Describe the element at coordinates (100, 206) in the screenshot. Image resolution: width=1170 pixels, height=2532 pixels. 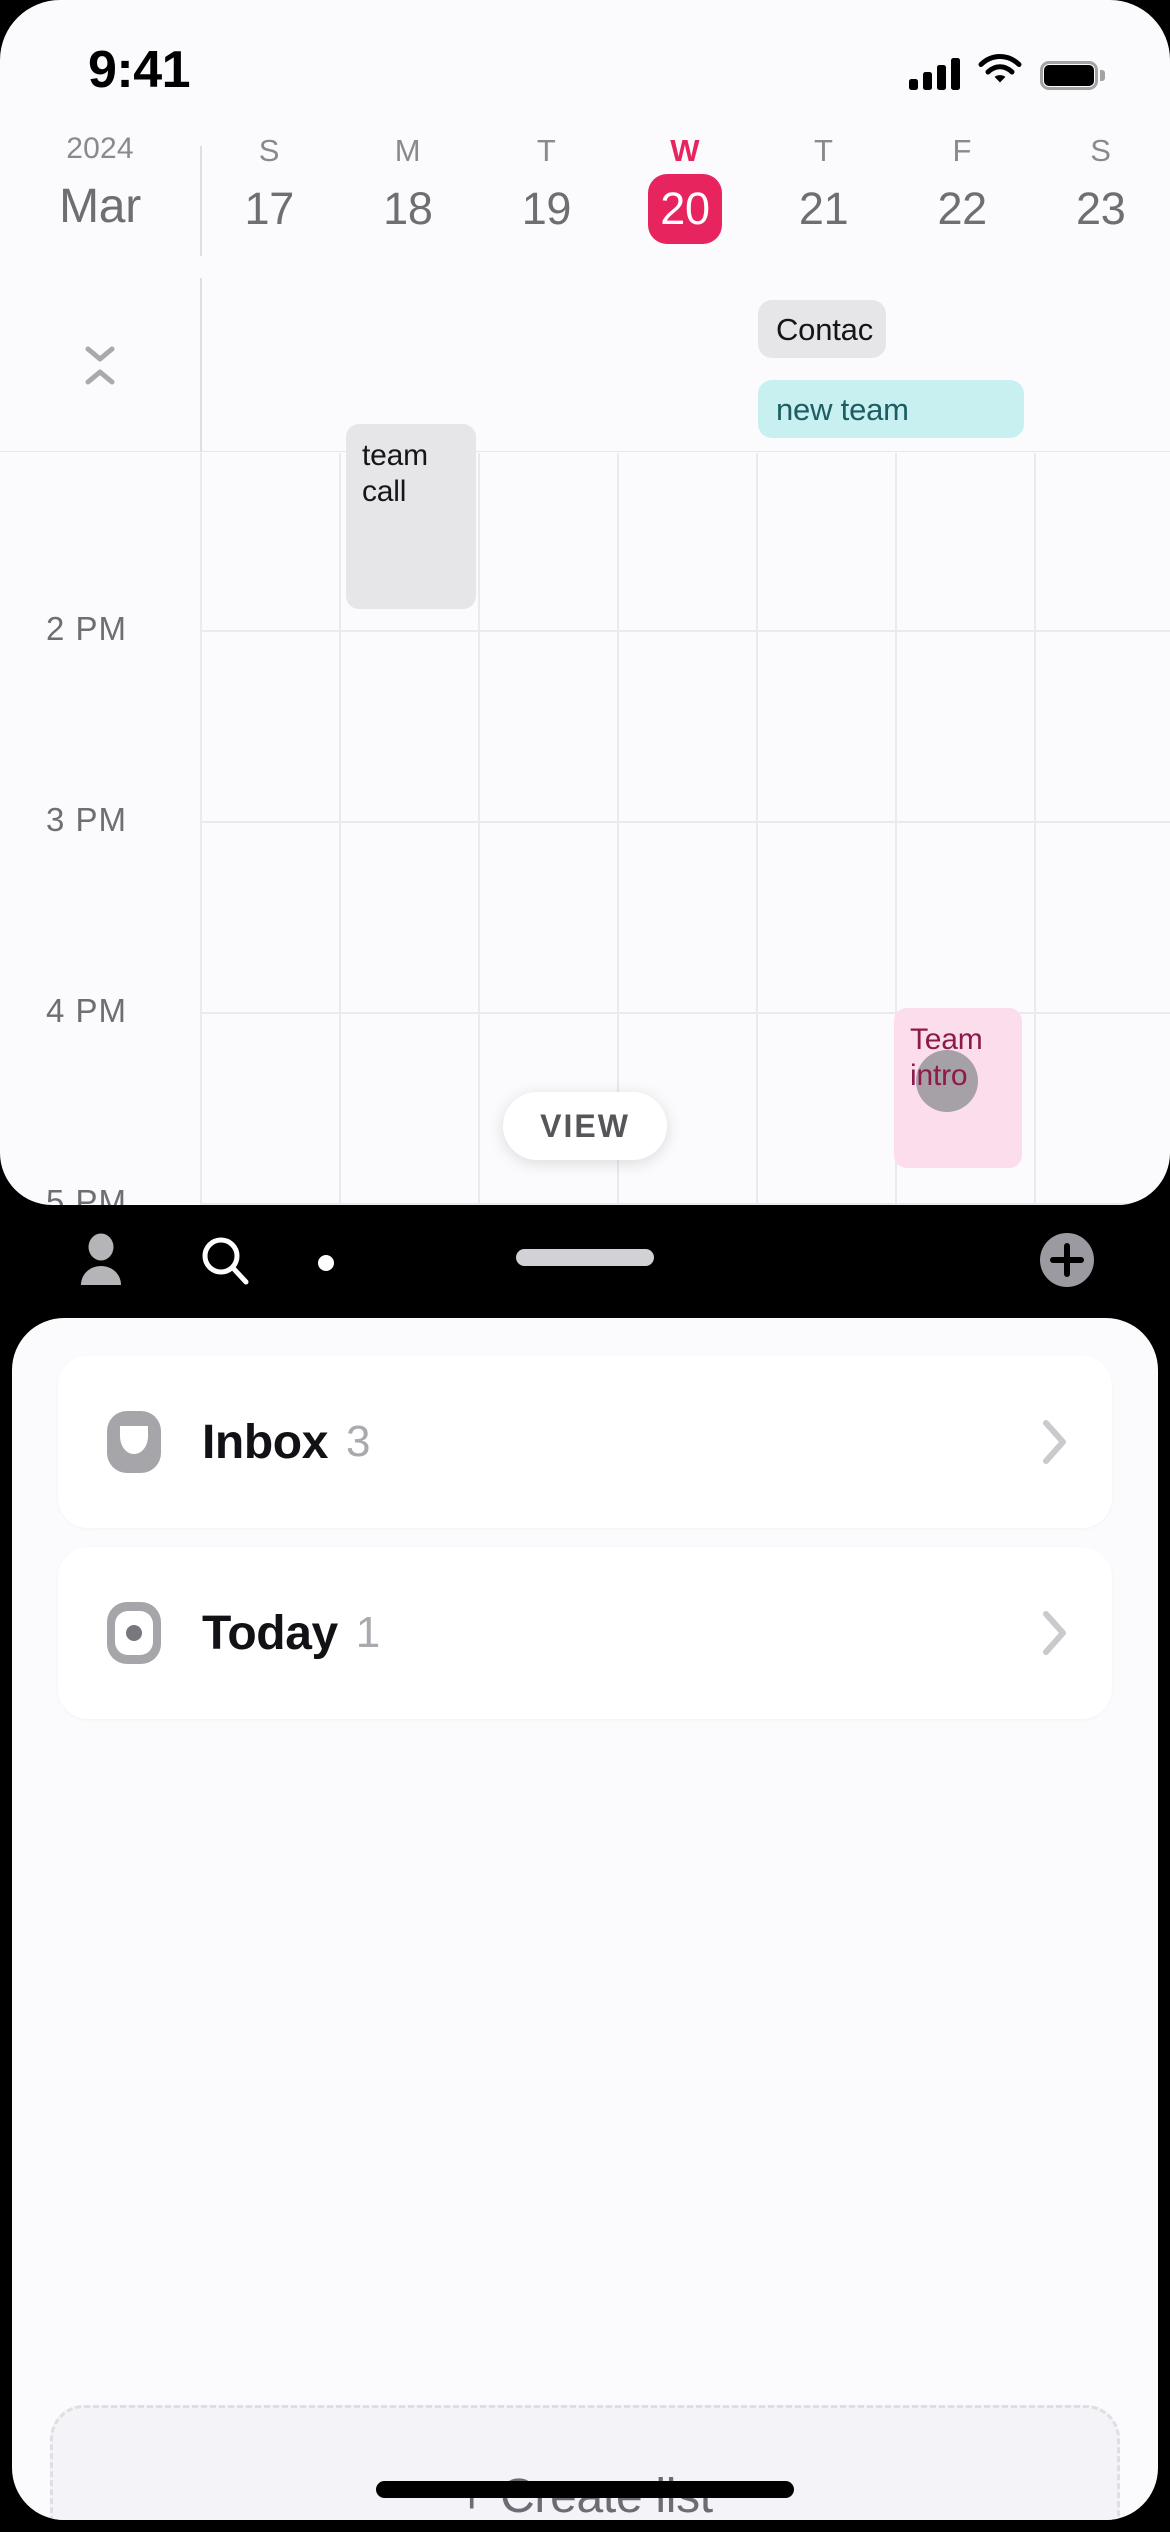
I see `month-label: Mar` at that location.